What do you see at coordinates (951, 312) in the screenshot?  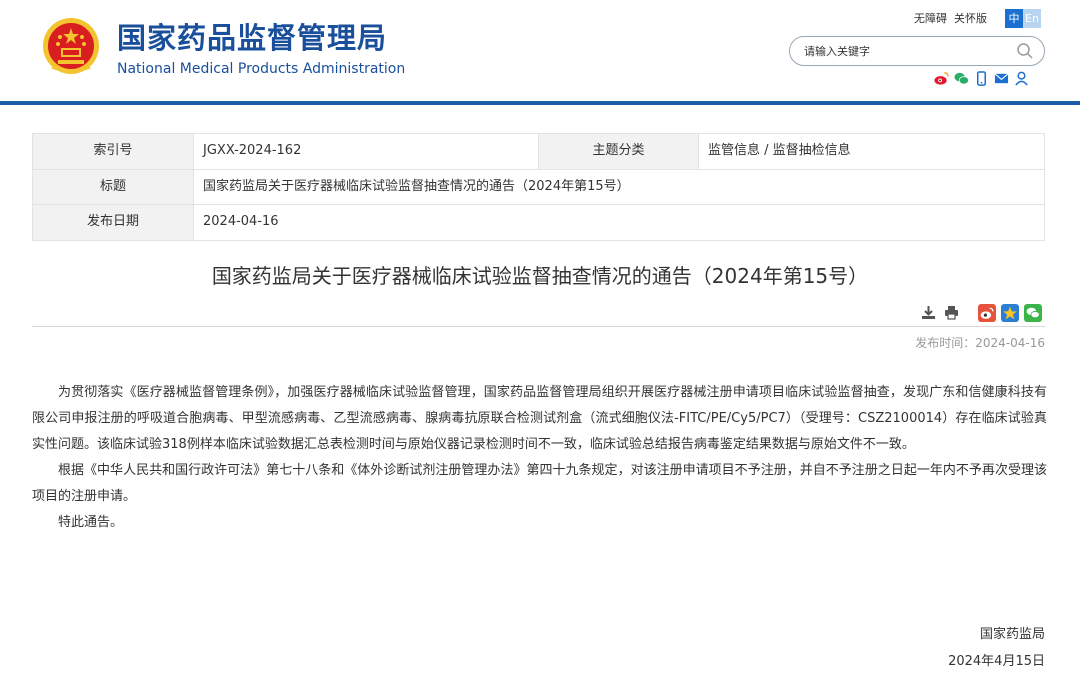 I see `print-icon` at bounding box center [951, 312].